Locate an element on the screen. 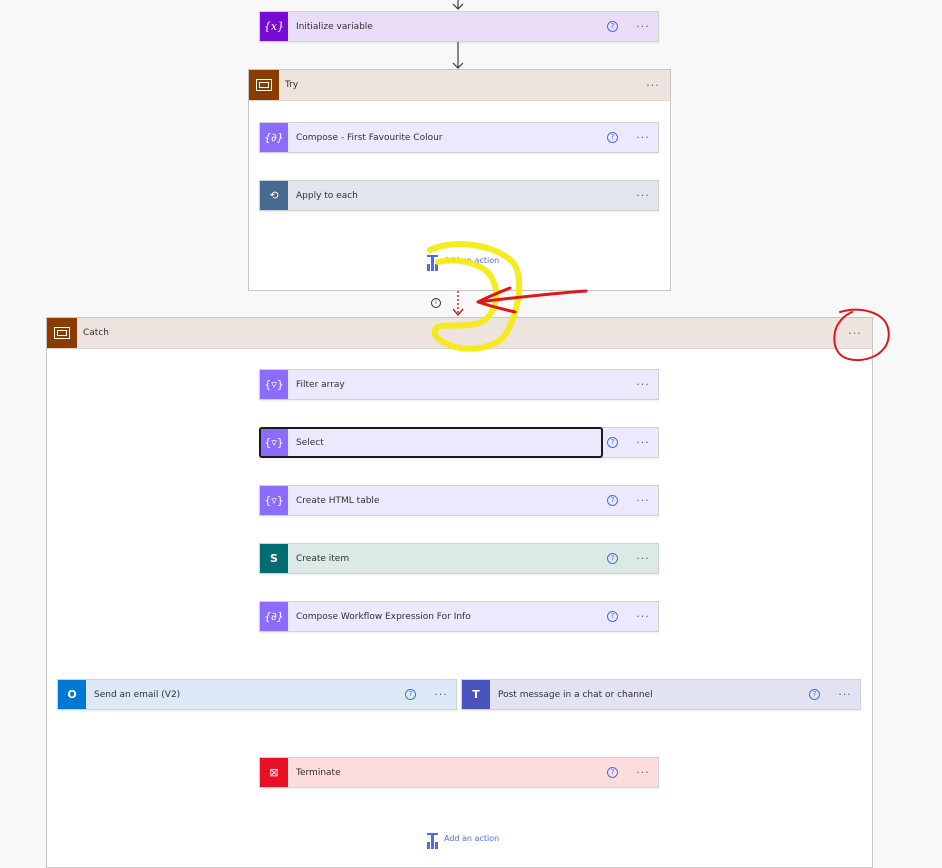 The width and height of the screenshot is (942, 868). action-label: Apply to each is located at coordinates (327, 195).